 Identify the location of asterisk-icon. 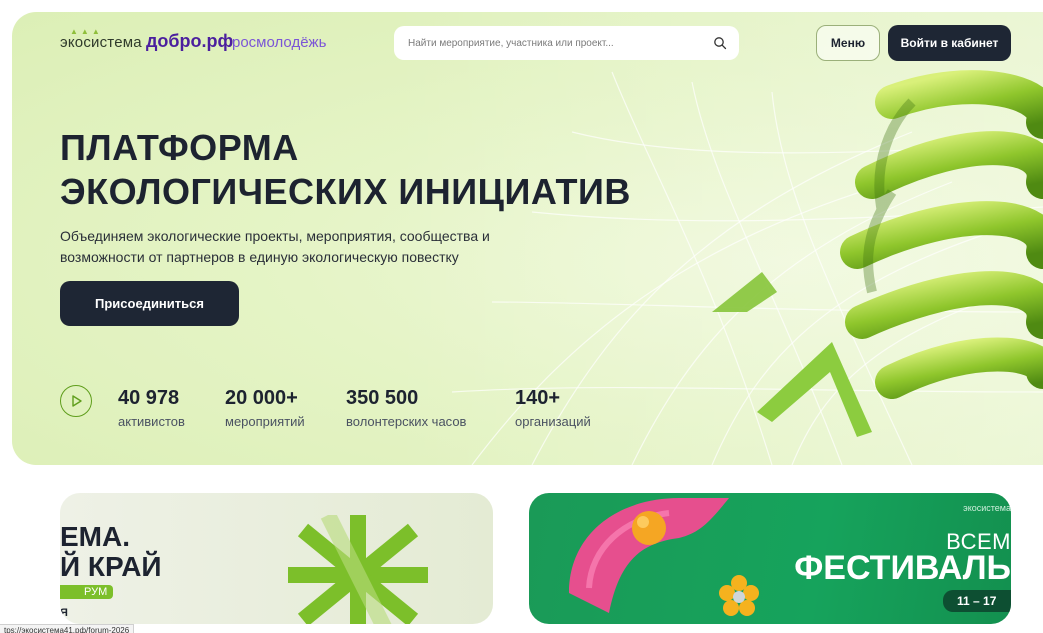
(358, 569).